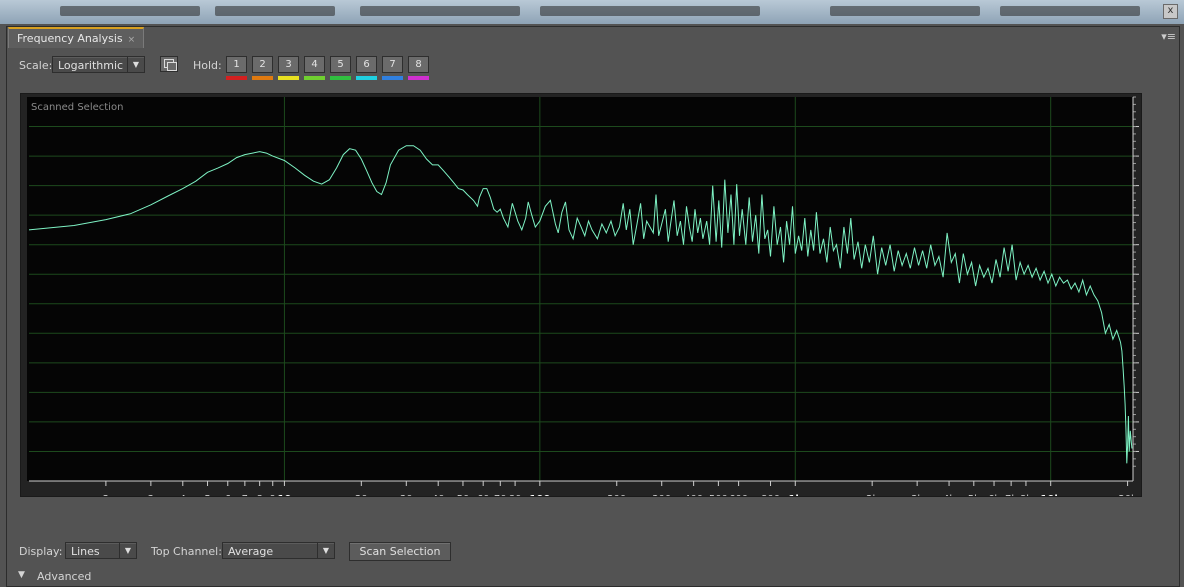 The width and height of the screenshot is (1184, 587). What do you see at coordinates (36, 65) in the screenshot?
I see `scale-label: Scale:` at bounding box center [36, 65].